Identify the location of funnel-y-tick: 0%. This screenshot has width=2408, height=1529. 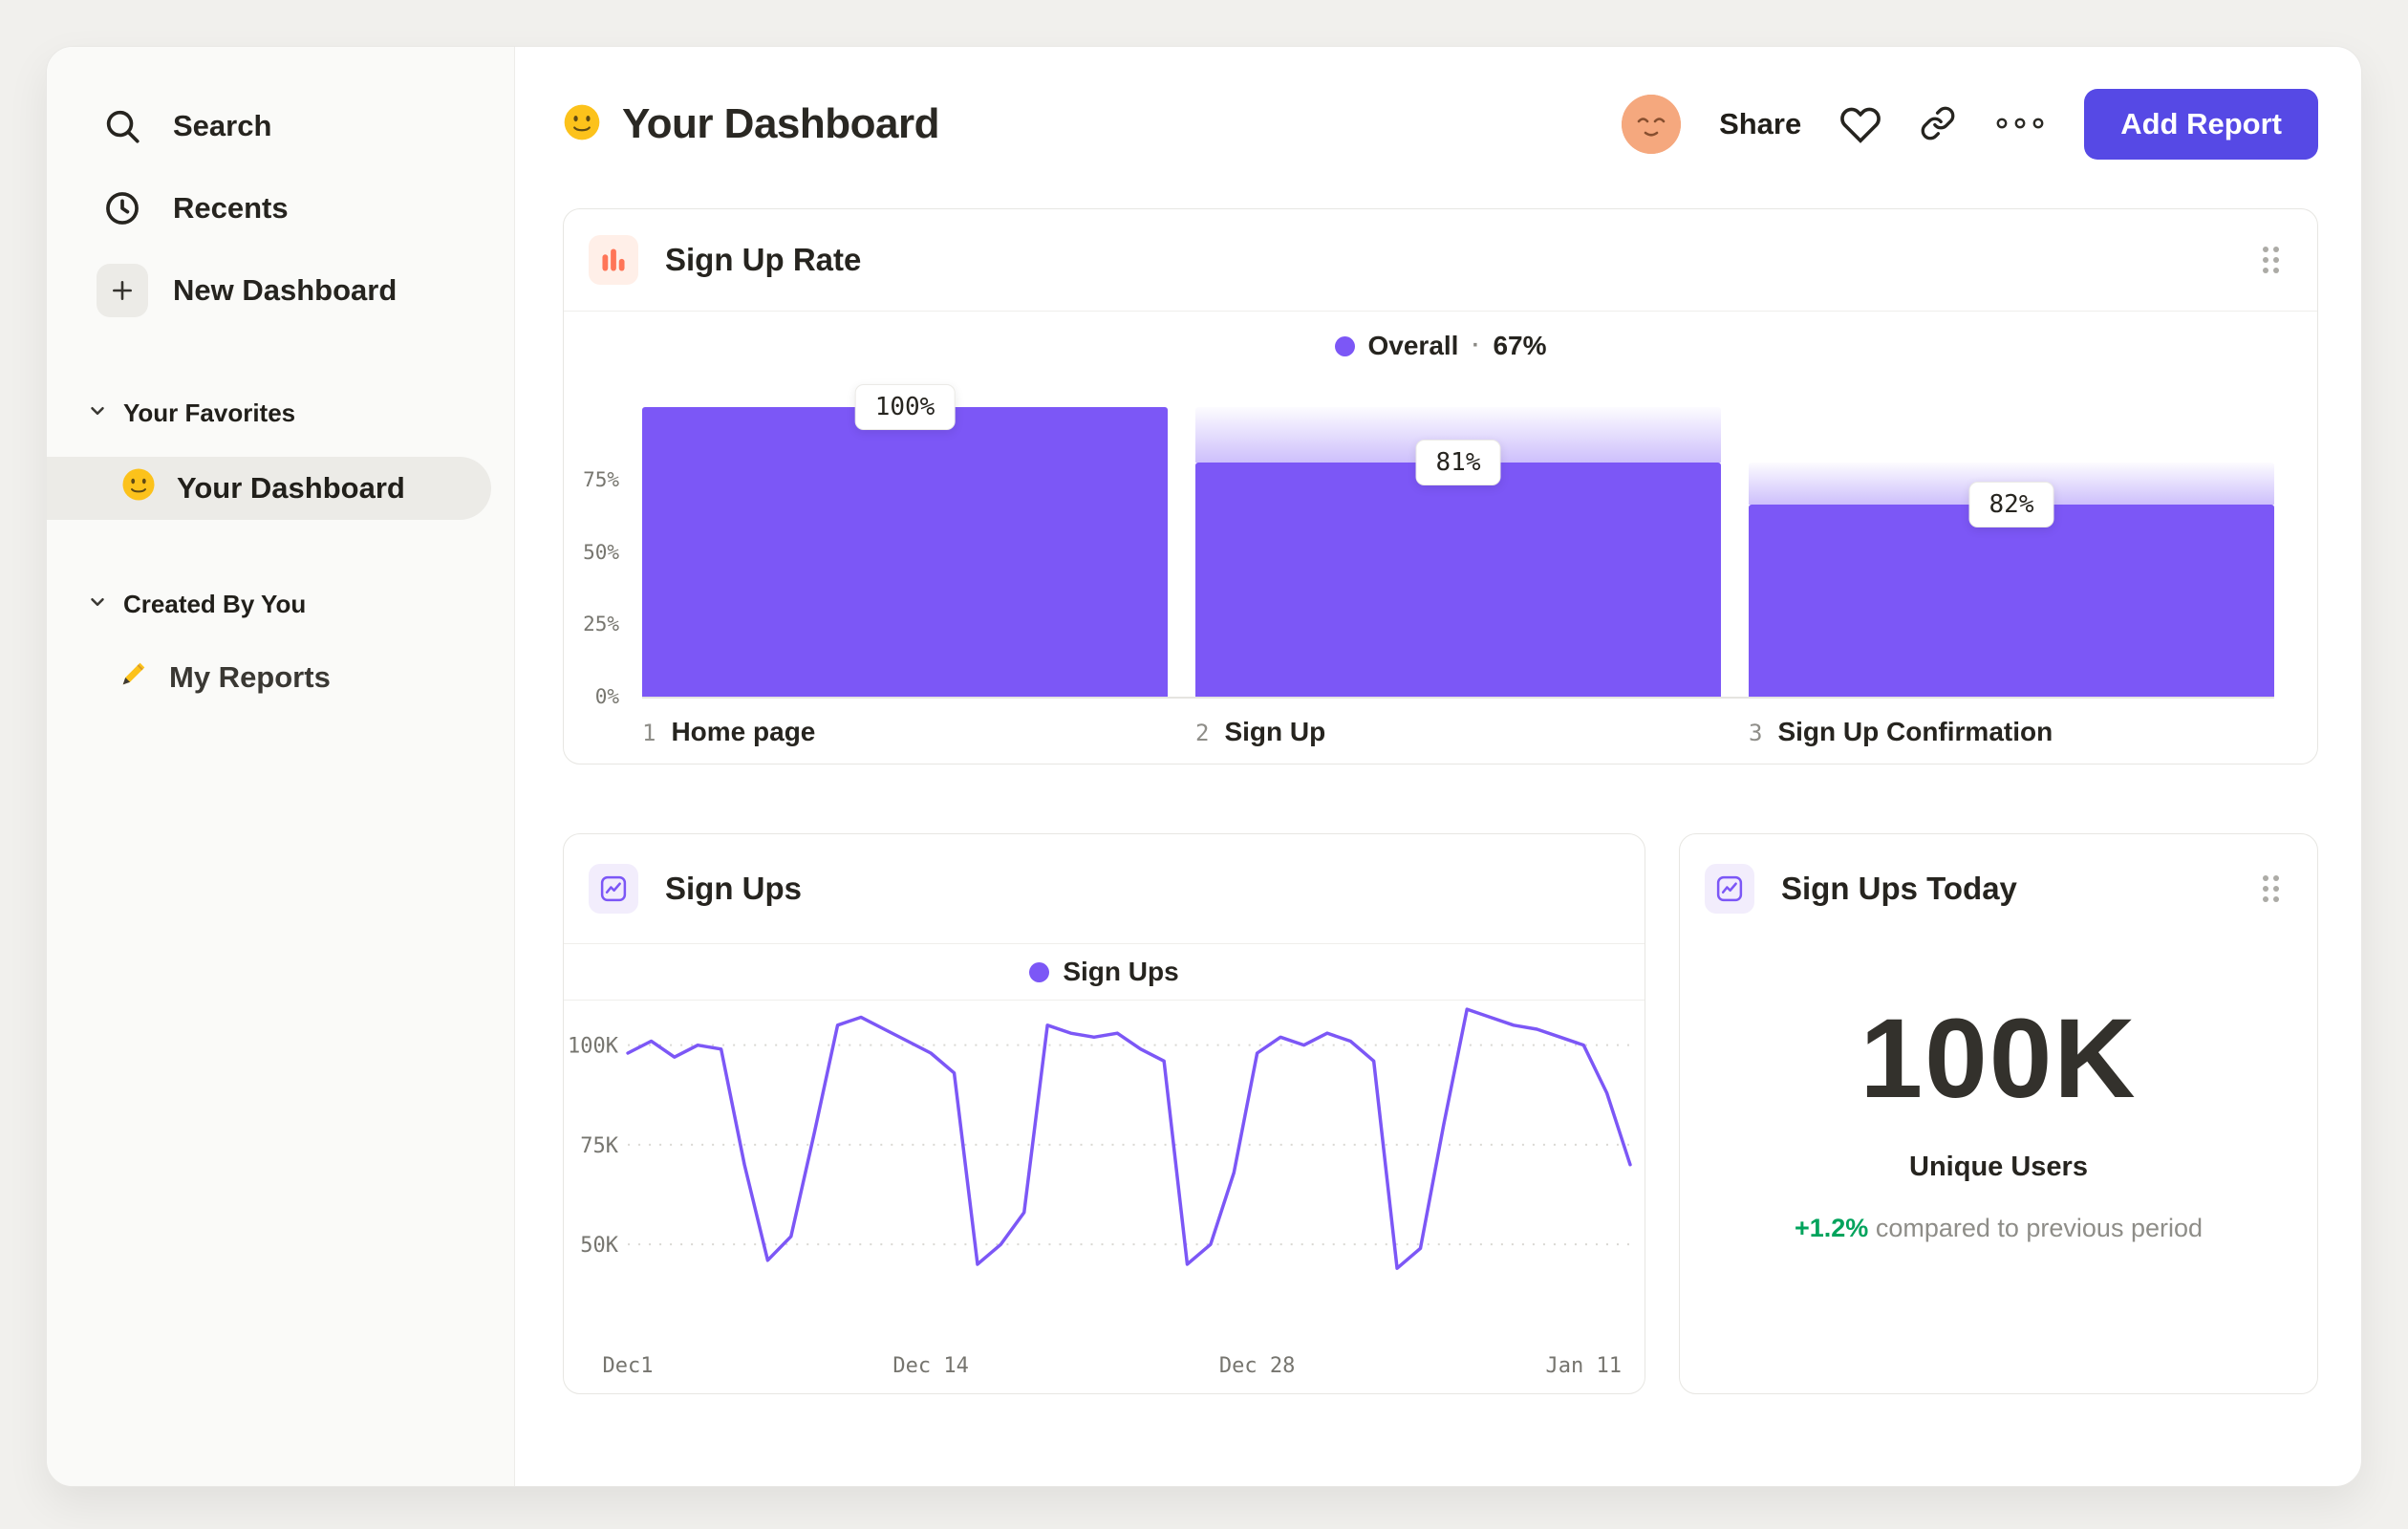
(607, 696).